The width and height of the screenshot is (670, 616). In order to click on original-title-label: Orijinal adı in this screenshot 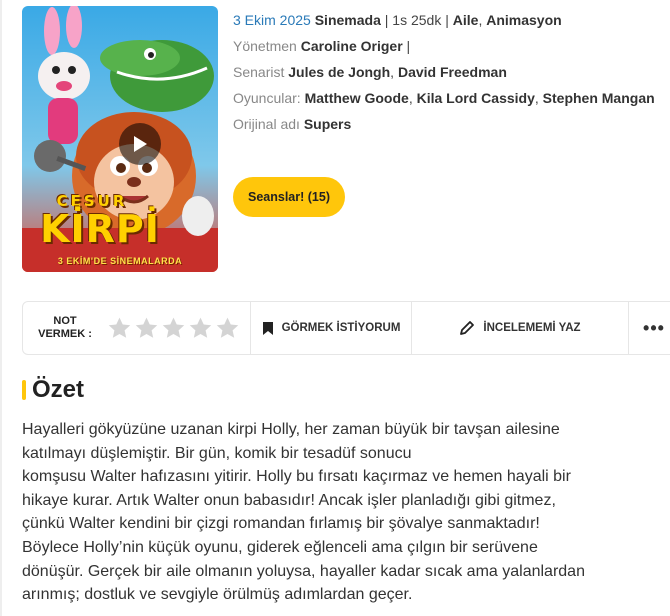, I will do `click(266, 124)`.